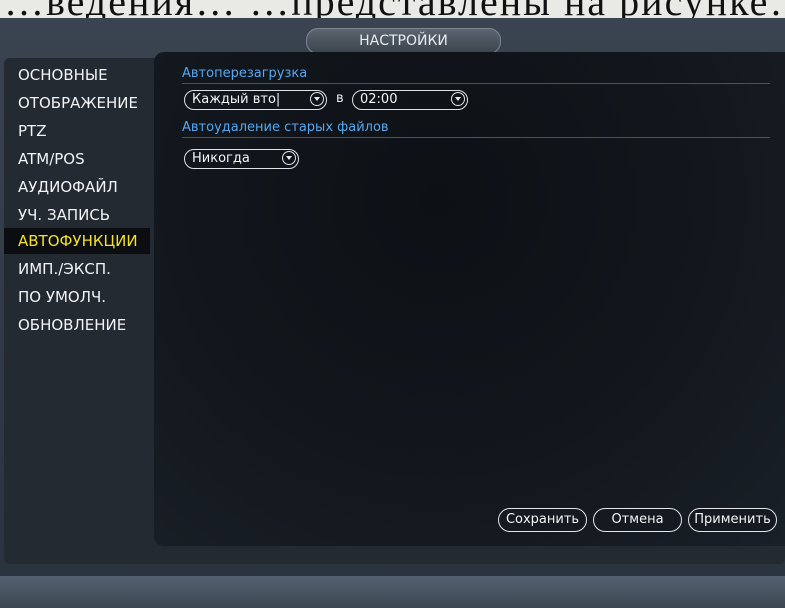 The width and height of the screenshot is (785, 608). Describe the element at coordinates (77, 103) in the screenshot. I see `sidebar-item-display: ОТОБРАЖЕНИЕ` at that location.